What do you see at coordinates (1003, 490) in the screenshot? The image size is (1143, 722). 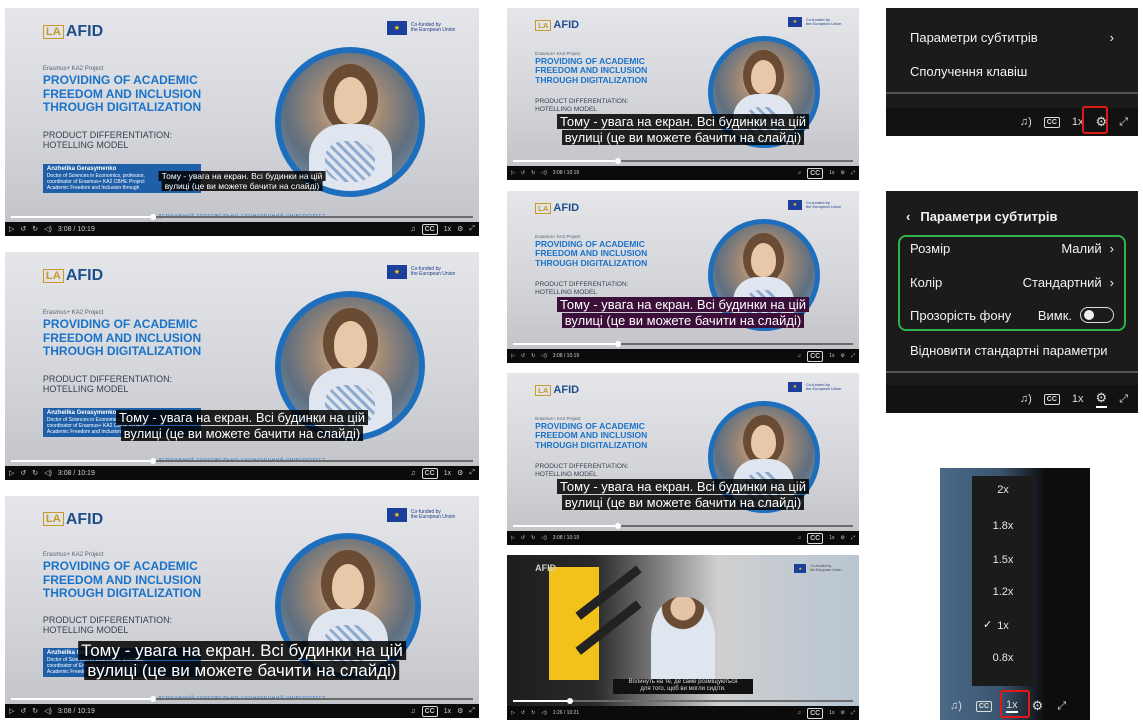 I see `speed-option-2x: 2x` at bounding box center [1003, 490].